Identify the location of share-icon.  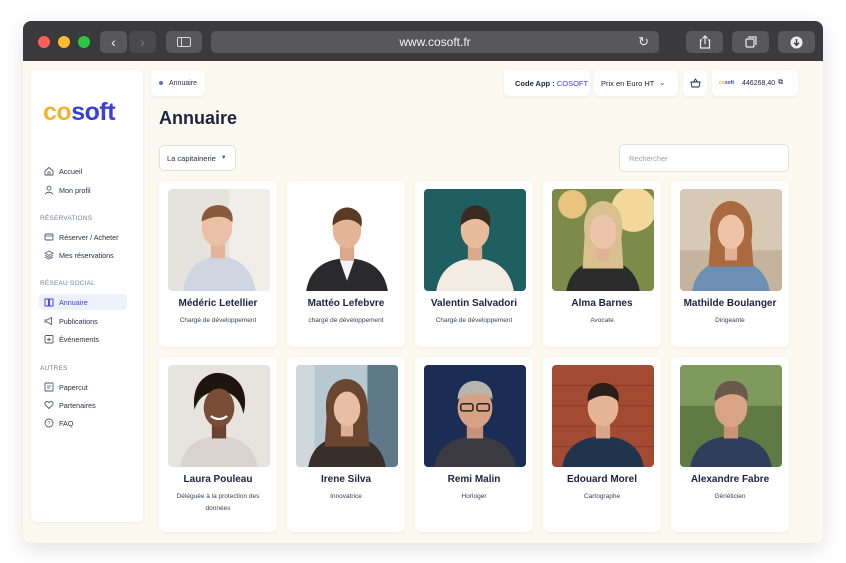
(704, 42).